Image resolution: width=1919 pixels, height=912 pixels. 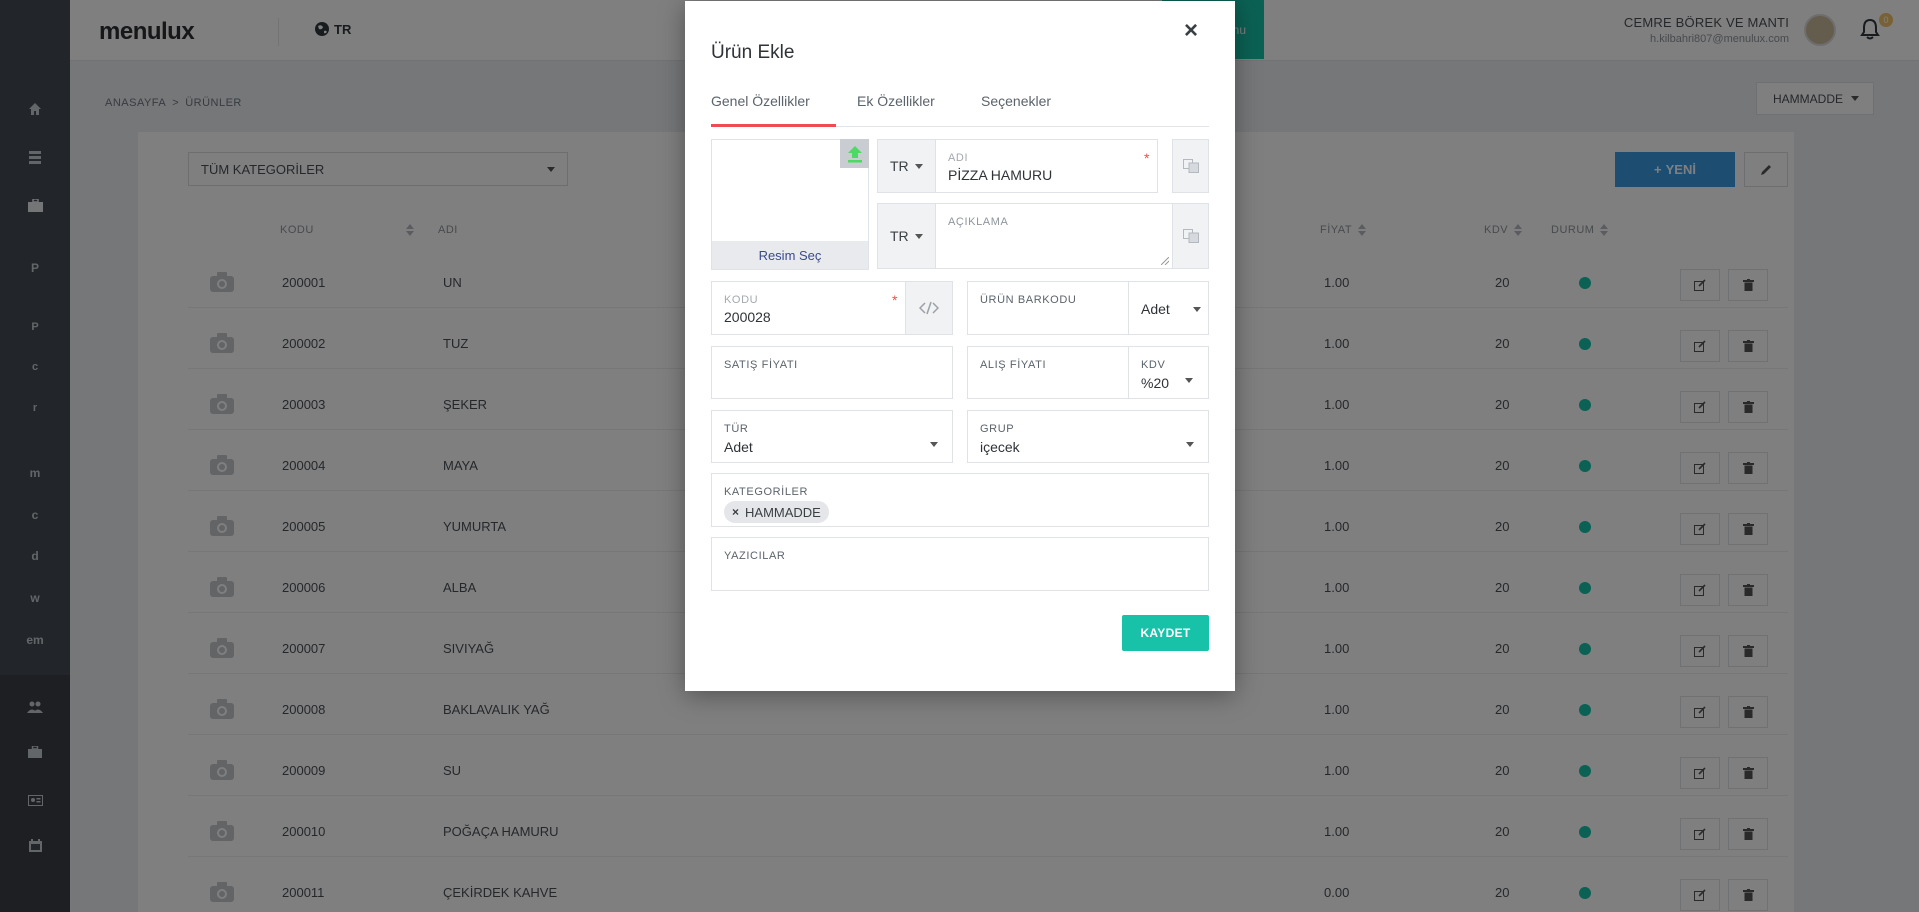 I want to click on sale-price-field: SATIŞ FİYATI, so click(x=832, y=372).